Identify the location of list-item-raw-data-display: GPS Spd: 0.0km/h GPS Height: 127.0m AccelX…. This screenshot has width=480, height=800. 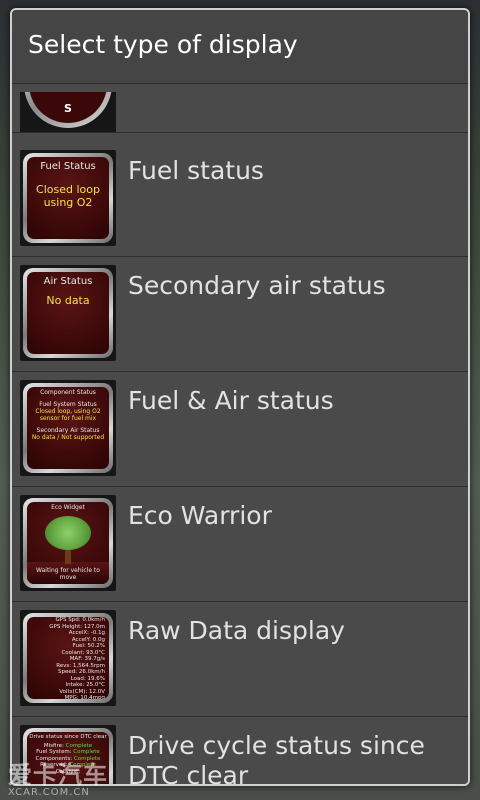
(240, 659).